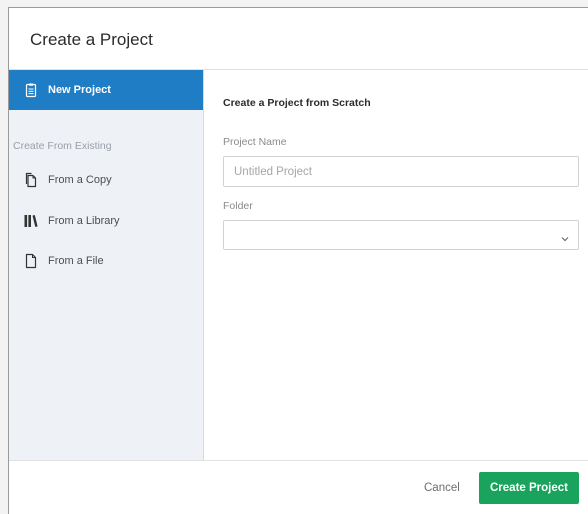 The image size is (588, 514). I want to click on sidebar-item-label: From a File, so click(76, 261).